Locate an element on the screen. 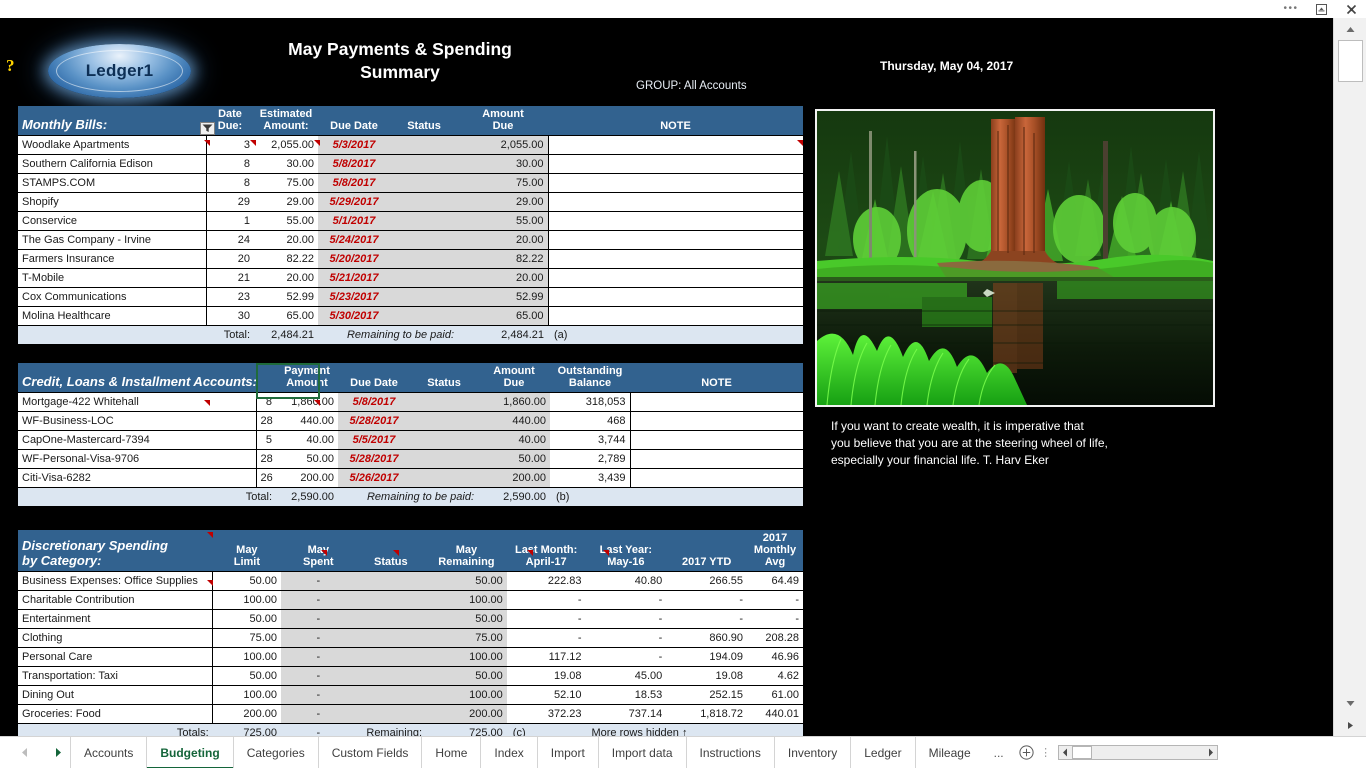  category-may-limit: 50.00 is located at coordinates (247, 619).